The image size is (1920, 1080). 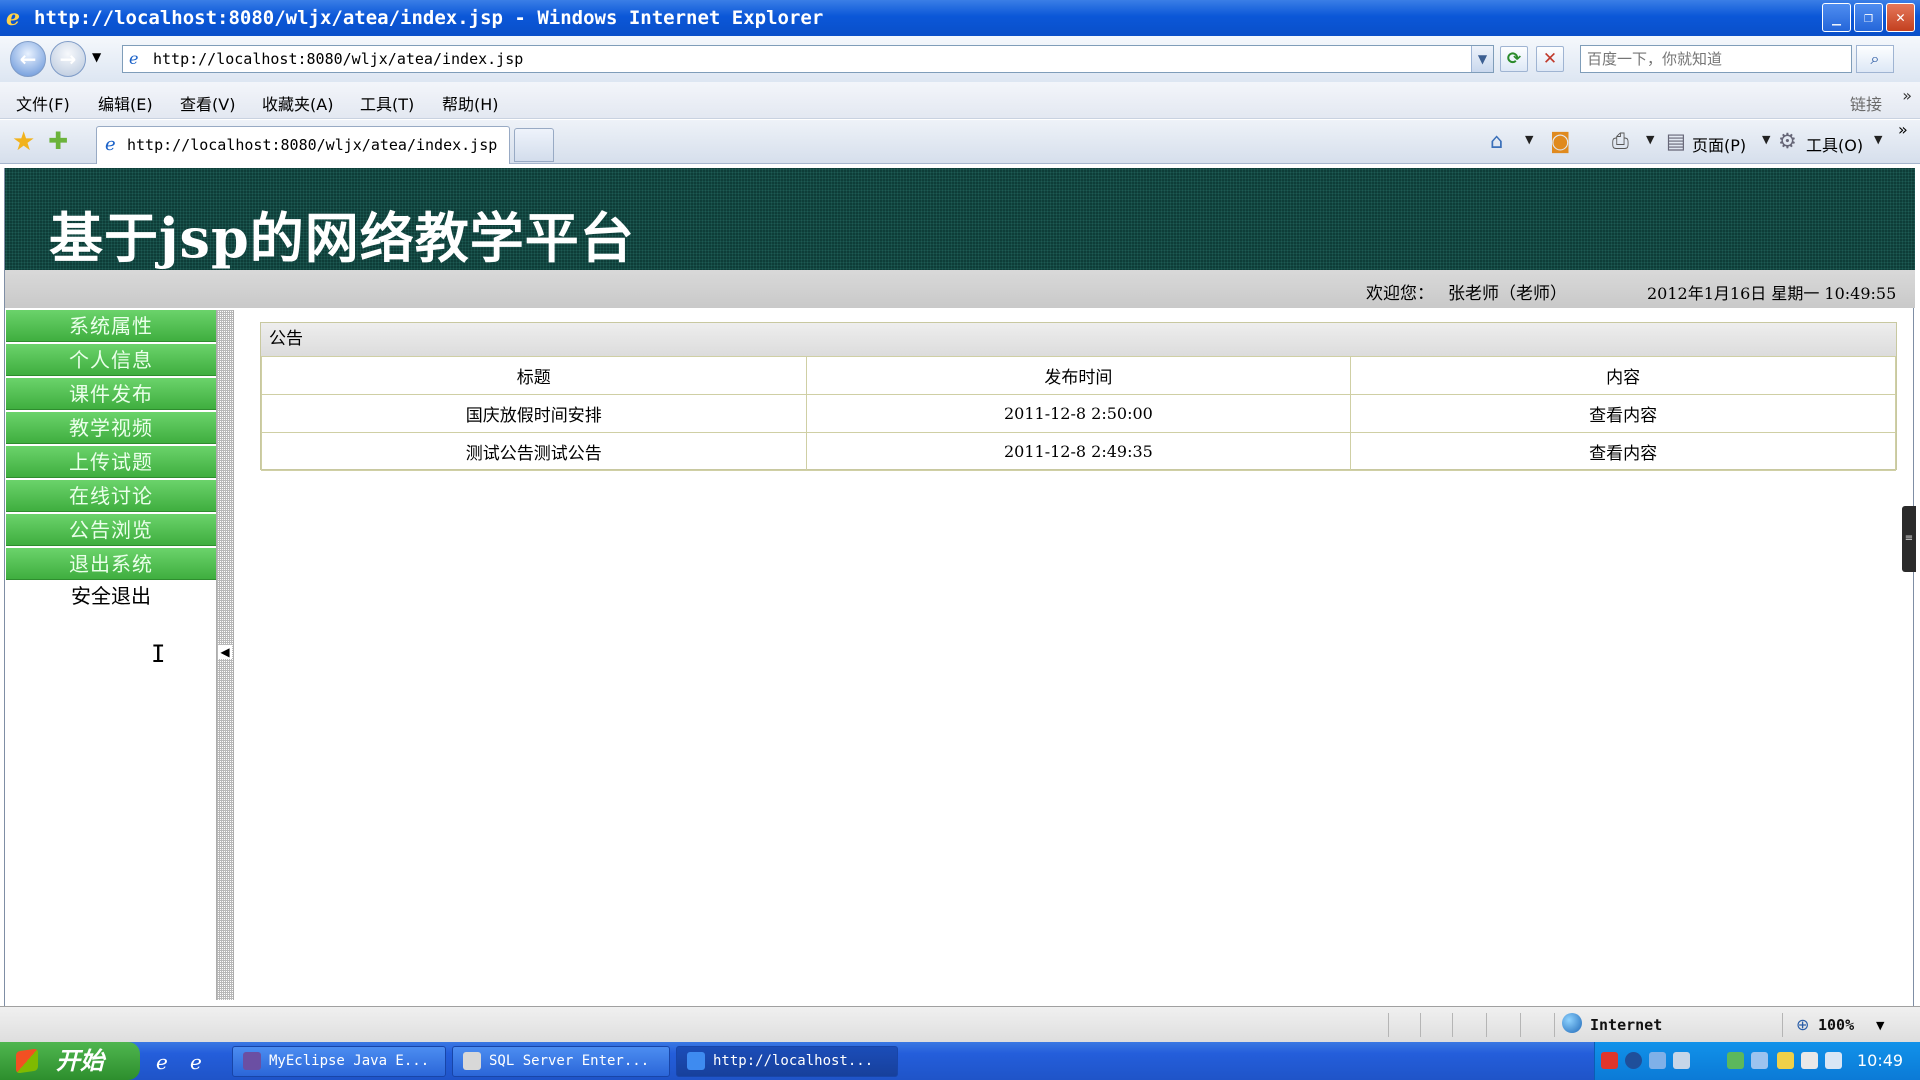 What do you see at coordinates (162, 1062) in the screenshot?
I see `quicklaunch-ie-icon: e` at bounding box center [162, 1062].